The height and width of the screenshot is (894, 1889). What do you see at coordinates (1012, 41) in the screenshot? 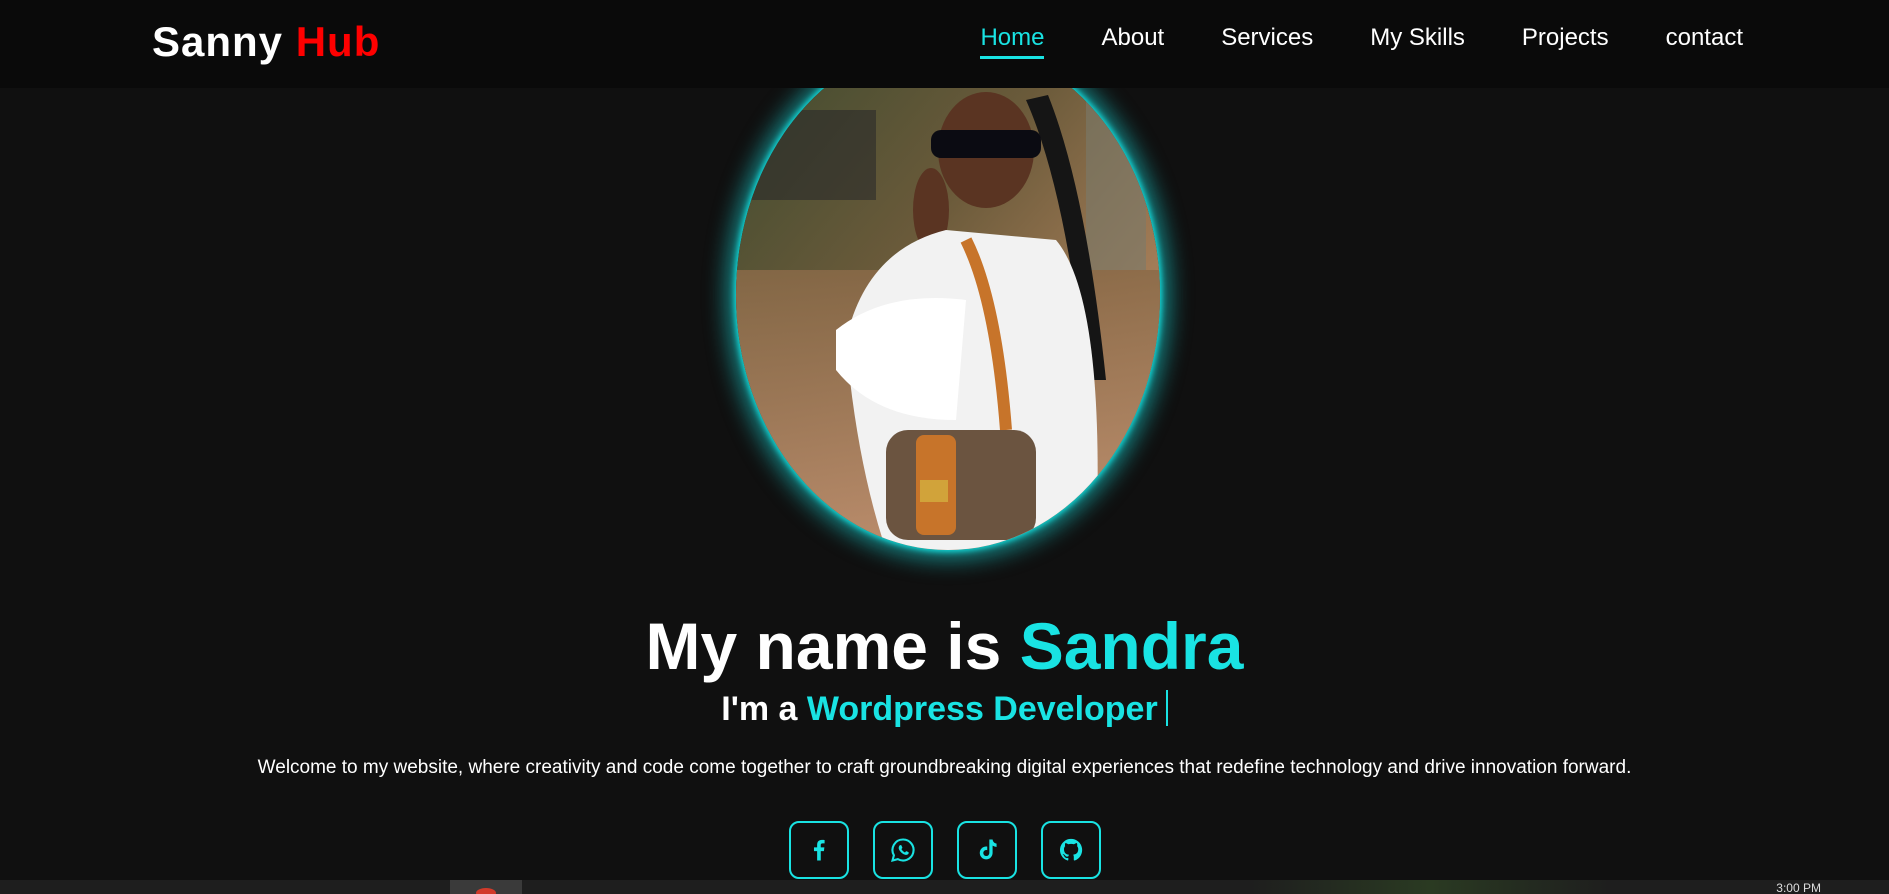
I see `nav-home: Home` at bounding box center [1012, 41].